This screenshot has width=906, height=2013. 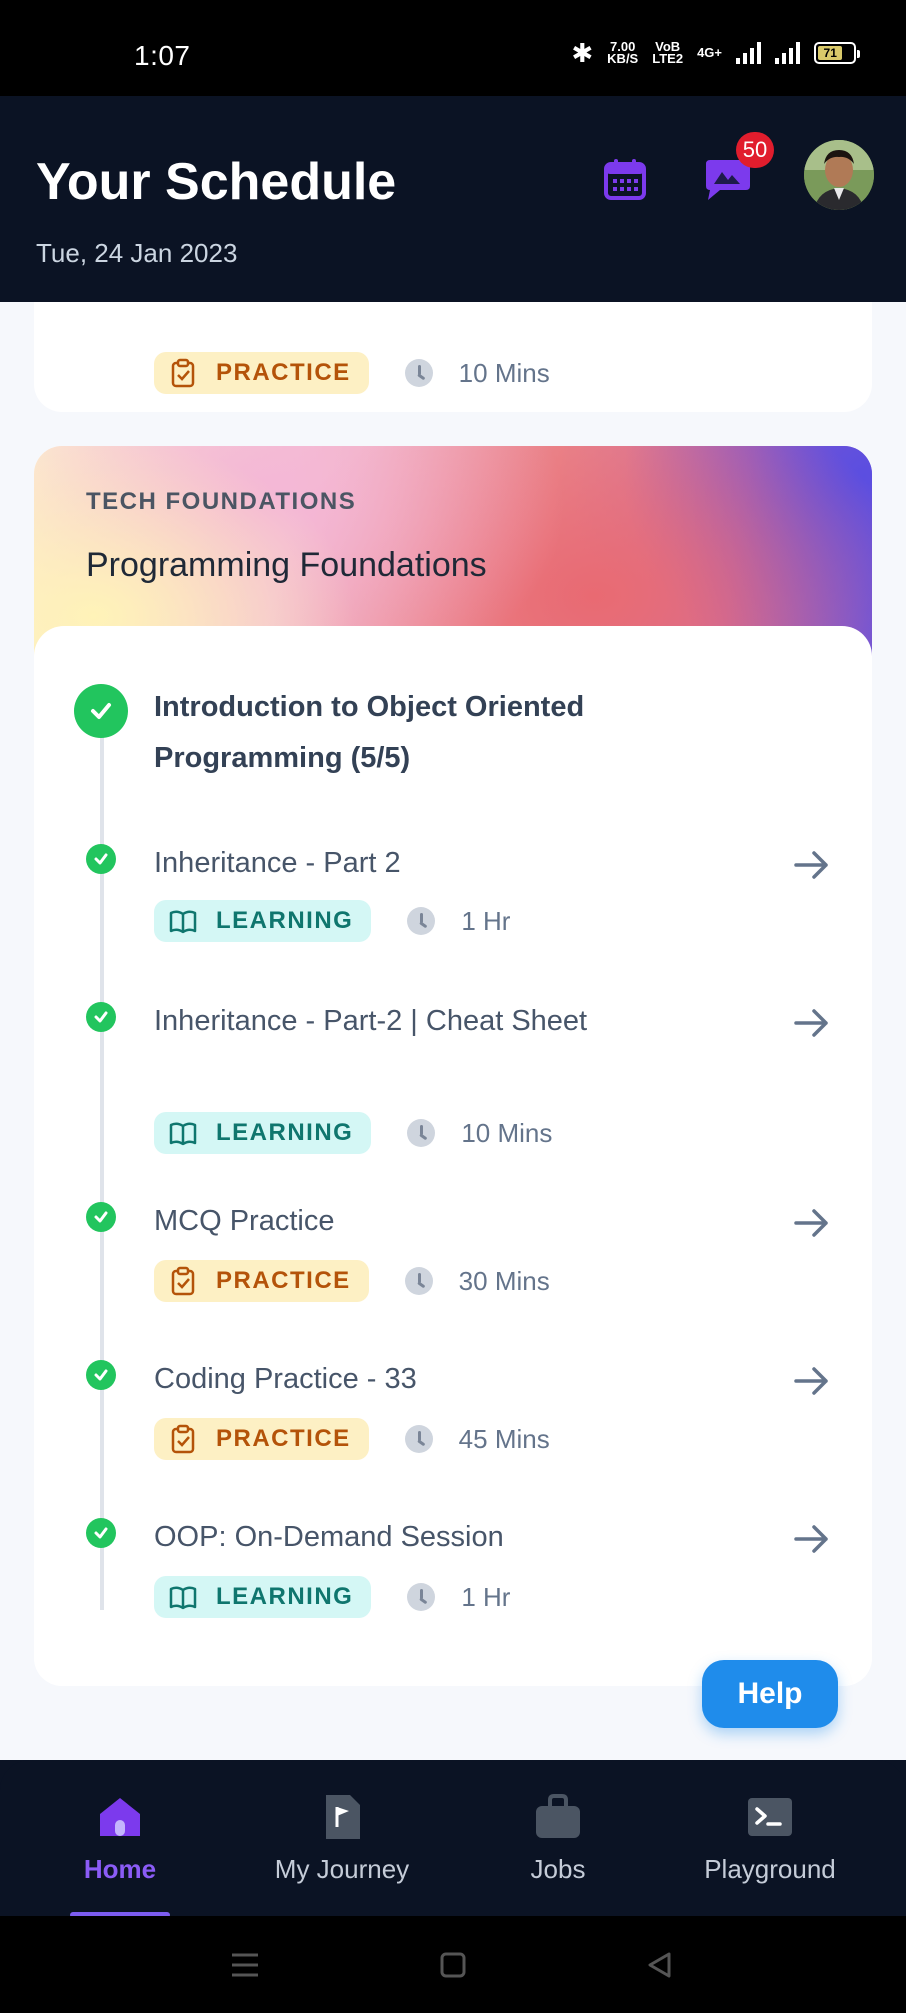 I want to click on item-meta: PRACTICE 45 Mins, so click(x=352, y=1439).